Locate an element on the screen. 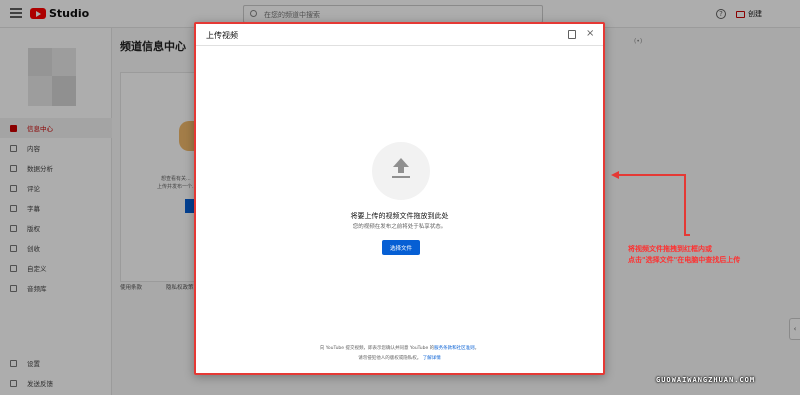 The height and width of the screenshot is (395, 800). learn-more-link: 了解详情 is located at coordinates (432, 358).